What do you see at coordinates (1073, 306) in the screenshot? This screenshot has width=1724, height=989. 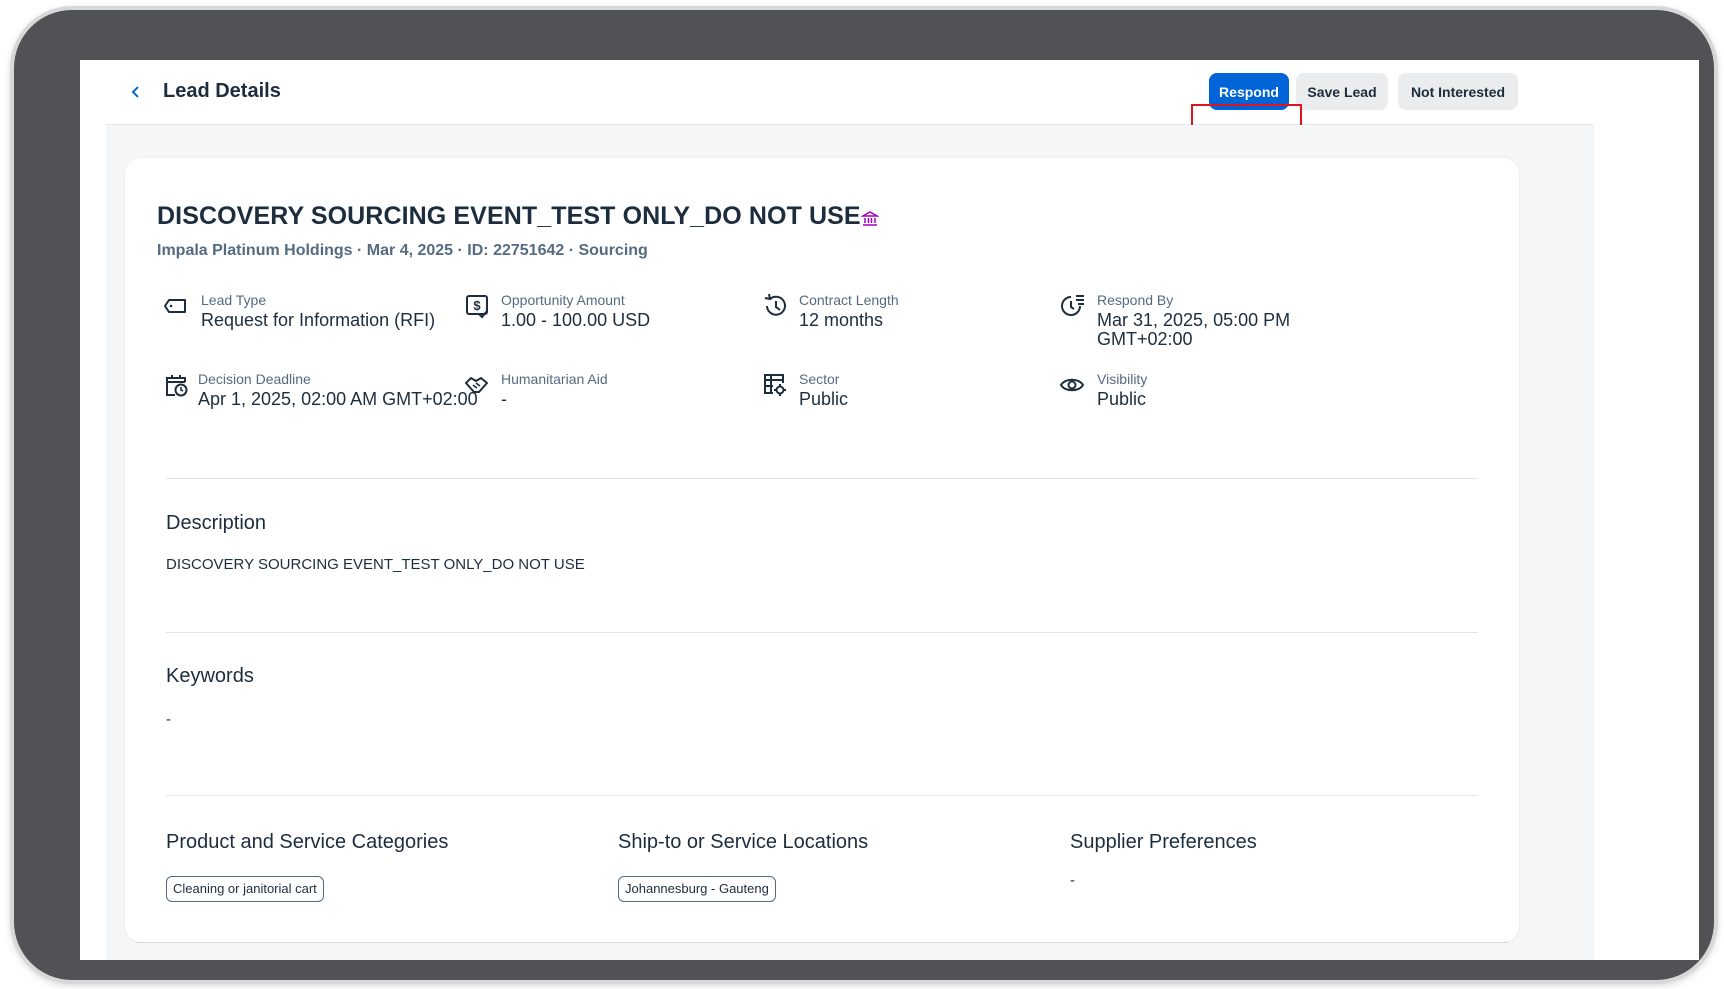 I see `clock-list-icon` at bounding box center [1073, 306].